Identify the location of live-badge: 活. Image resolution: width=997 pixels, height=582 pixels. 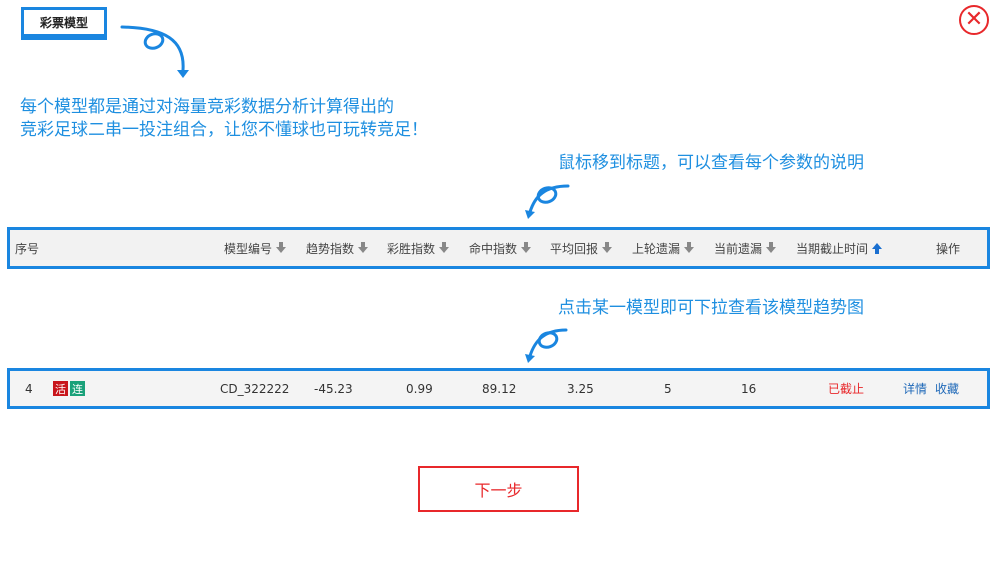
(60, 388).